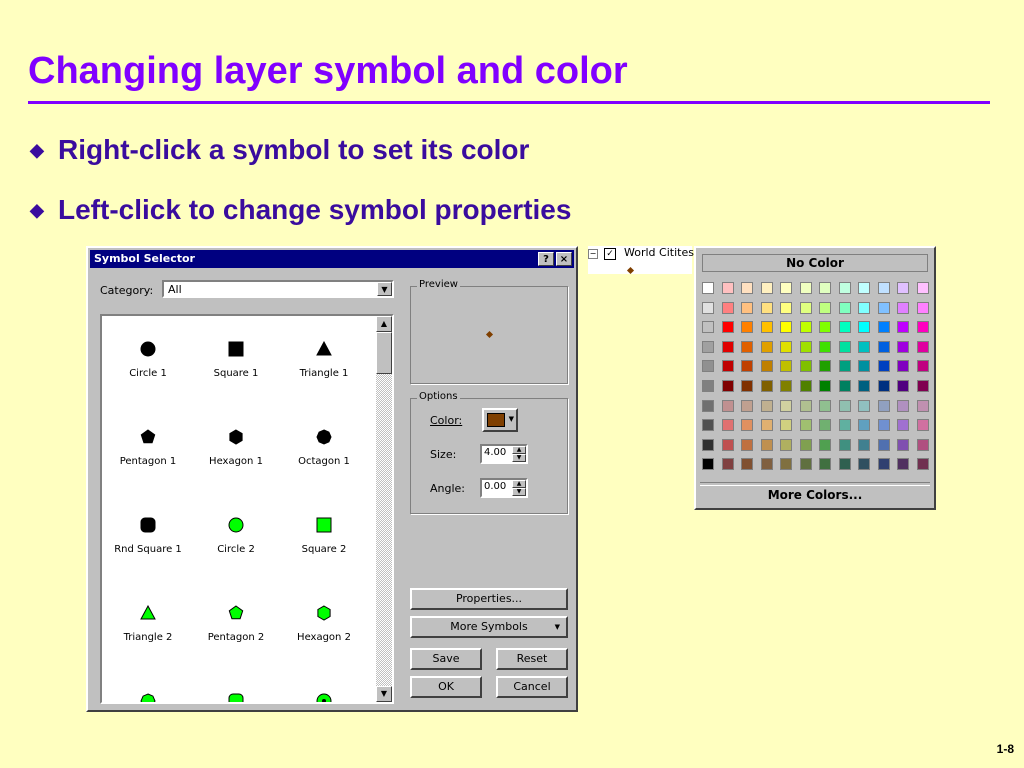 The width and height of the screenshot is (1024, 768). I want to click on cancel-button: Cancel, so click(532, 687).